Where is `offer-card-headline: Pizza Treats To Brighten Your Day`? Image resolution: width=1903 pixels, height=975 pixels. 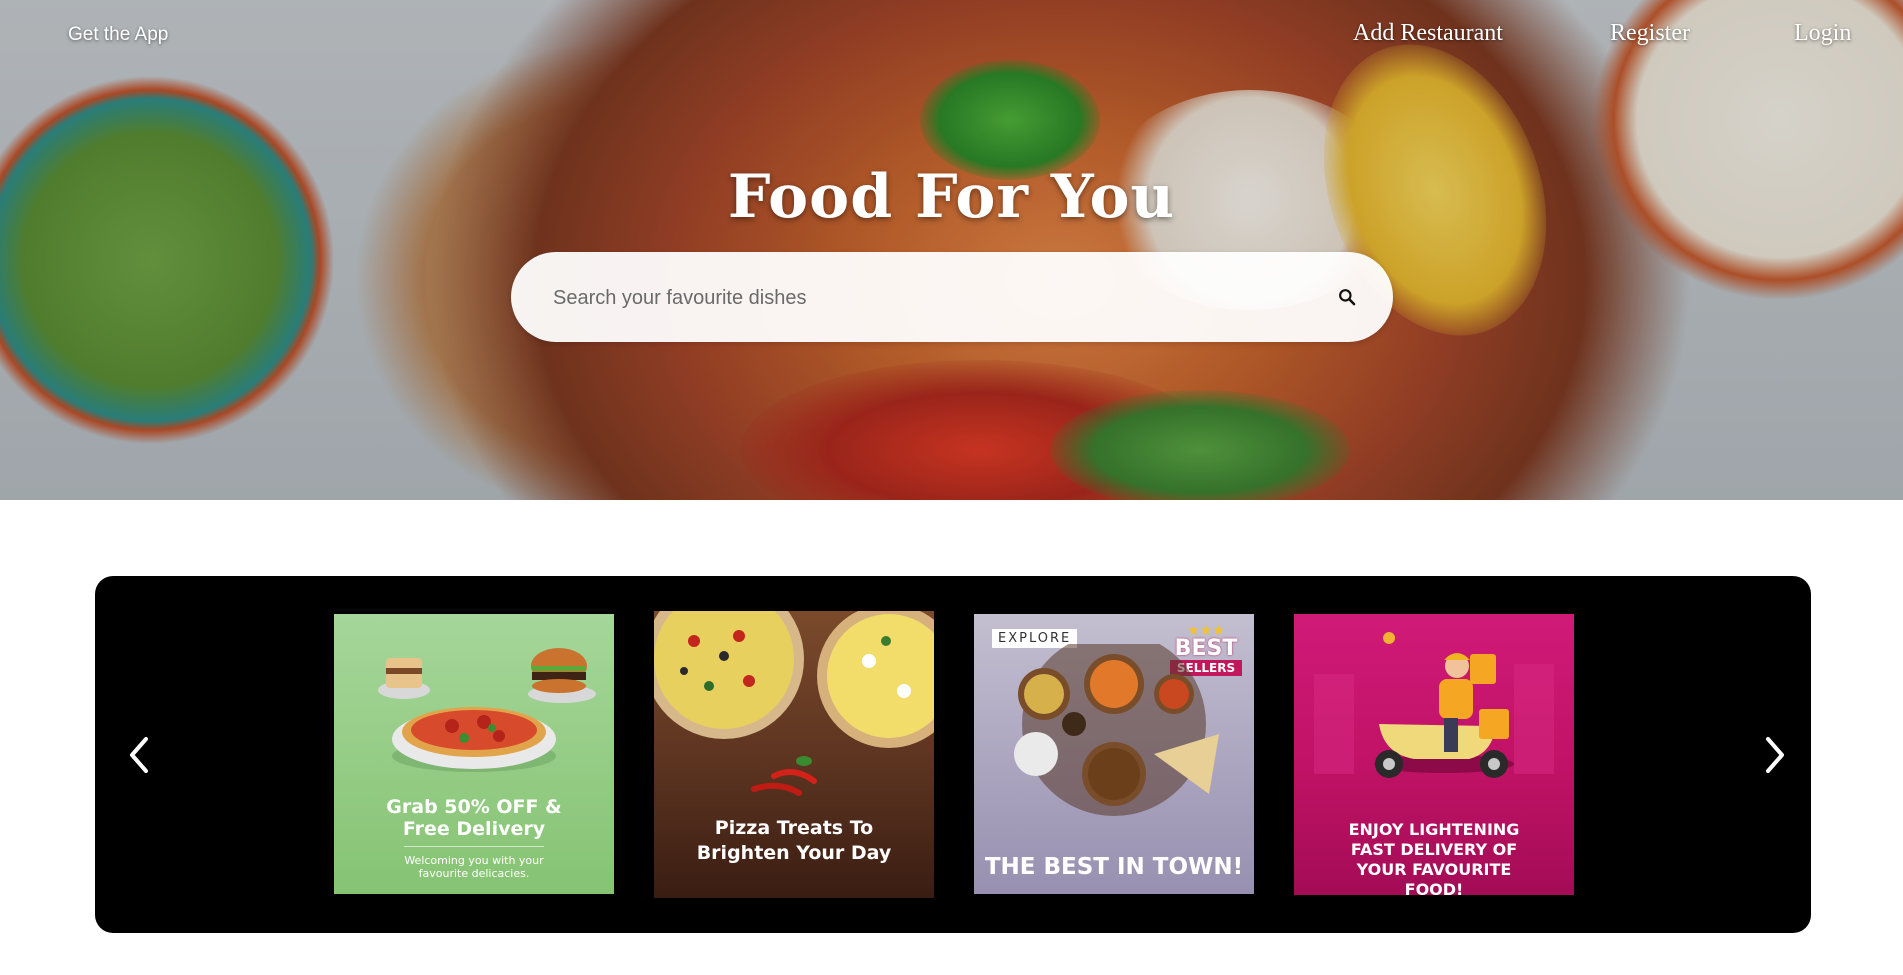 offer-card-headline: Pizza Treats To Brighten Your Day is located at coordinates (794, 840).